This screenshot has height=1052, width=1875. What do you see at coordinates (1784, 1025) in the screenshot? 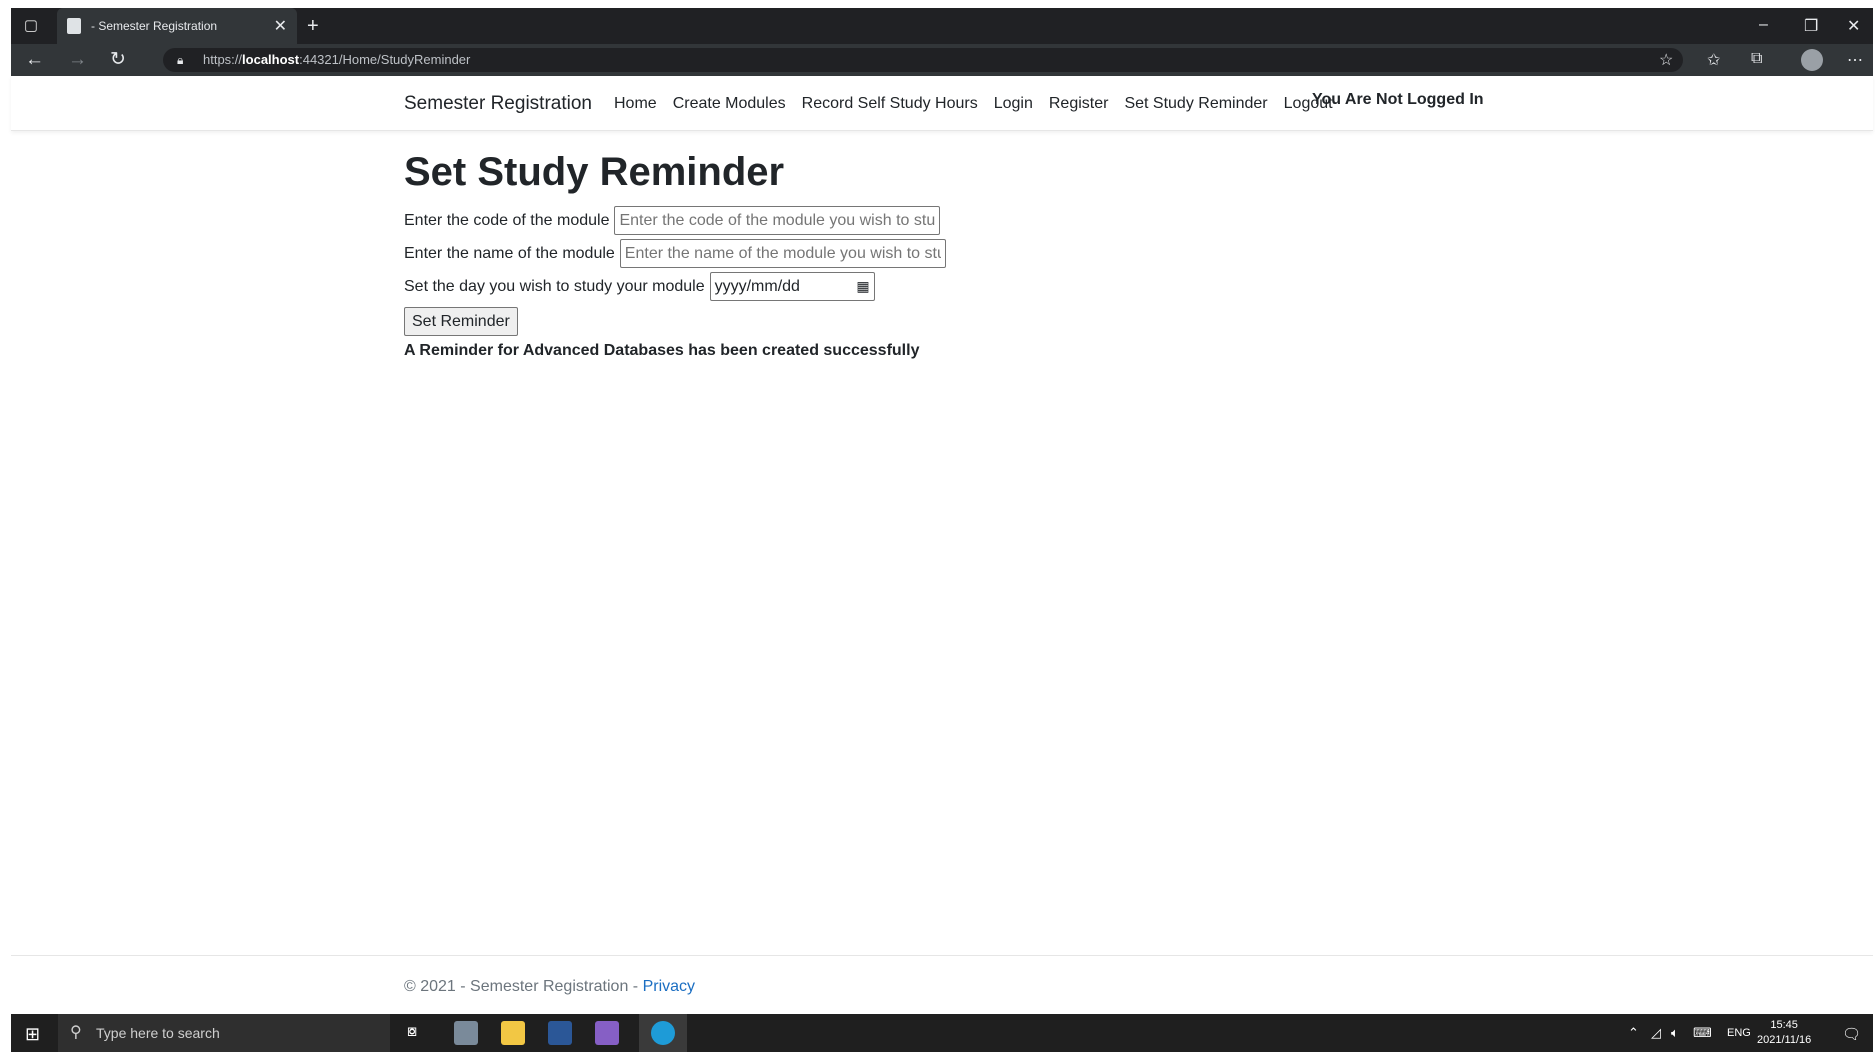
I see `clock-time: 15:45` at bounding box center [1784, 1025].